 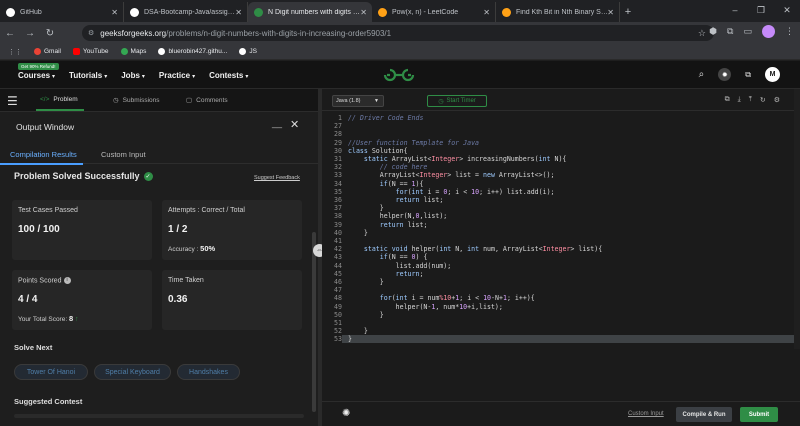 I want to click on suggested-problem-chip: Handshakes, so click(x=208, y=372).